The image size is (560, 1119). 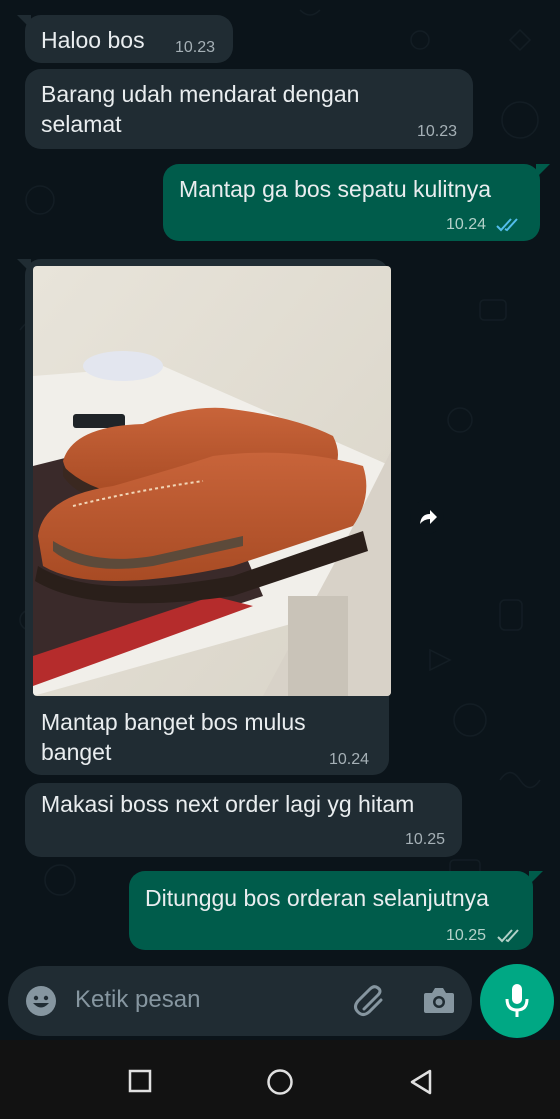 I want to click on forward-icon, so click(x=427, y=517).